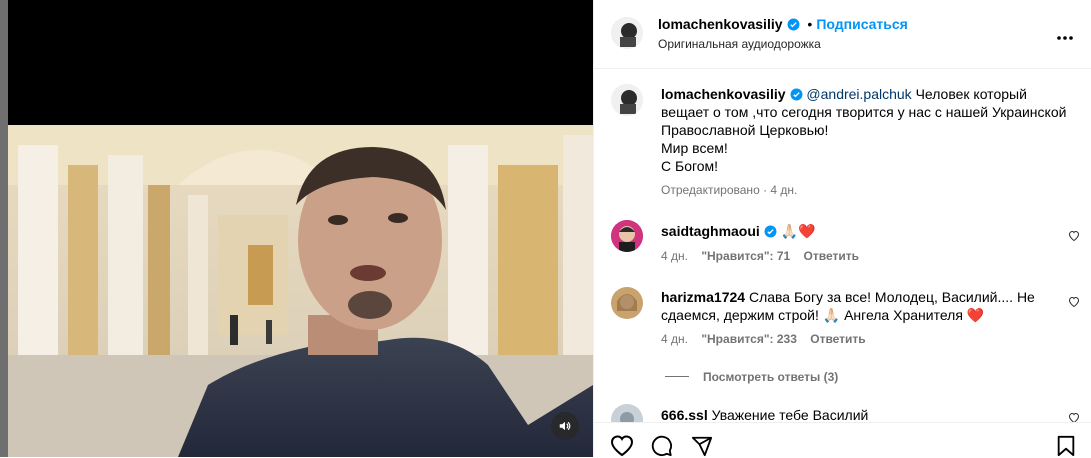 The image size is (1091, 458). What do you see at coordinates (1066, 446) in the screenshot?
I see `save-bookmark-icon` at bounding box center [1066, 446].